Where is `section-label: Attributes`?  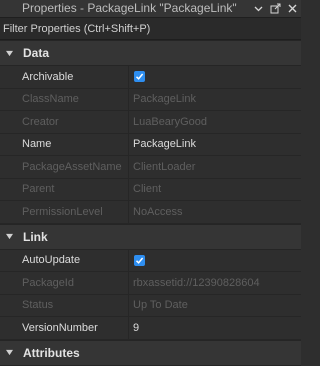
section-label: Attributes is located at coordinates (51, 352).